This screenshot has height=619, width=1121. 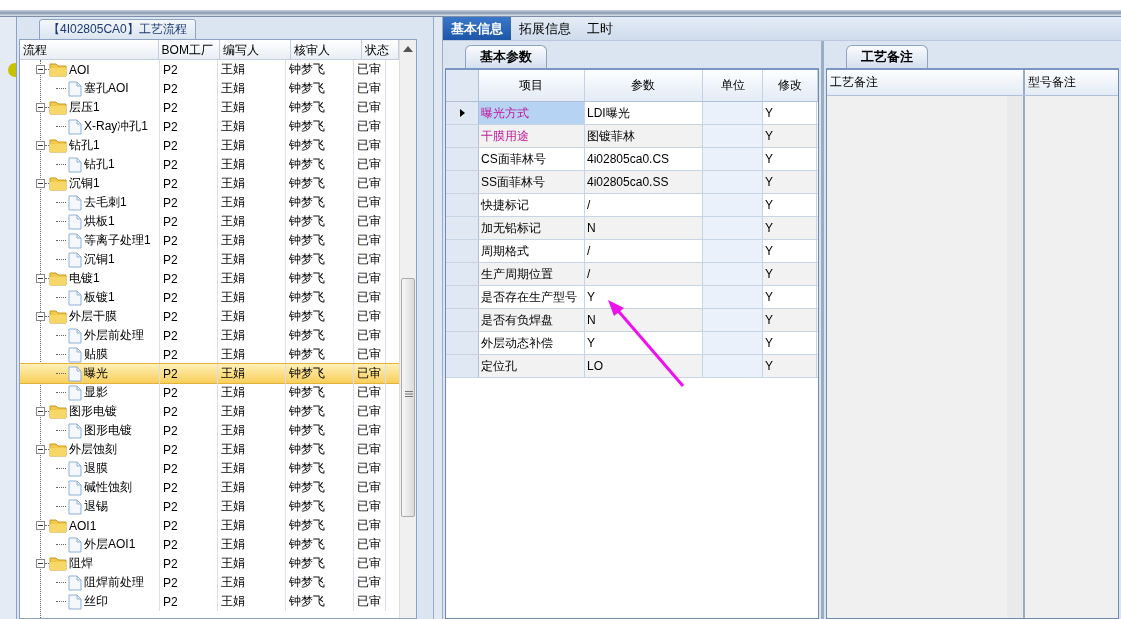 I want to click on tree-row: 退锡 P2 王娟 钟梦飞 已审, so click(x=209, y=506).